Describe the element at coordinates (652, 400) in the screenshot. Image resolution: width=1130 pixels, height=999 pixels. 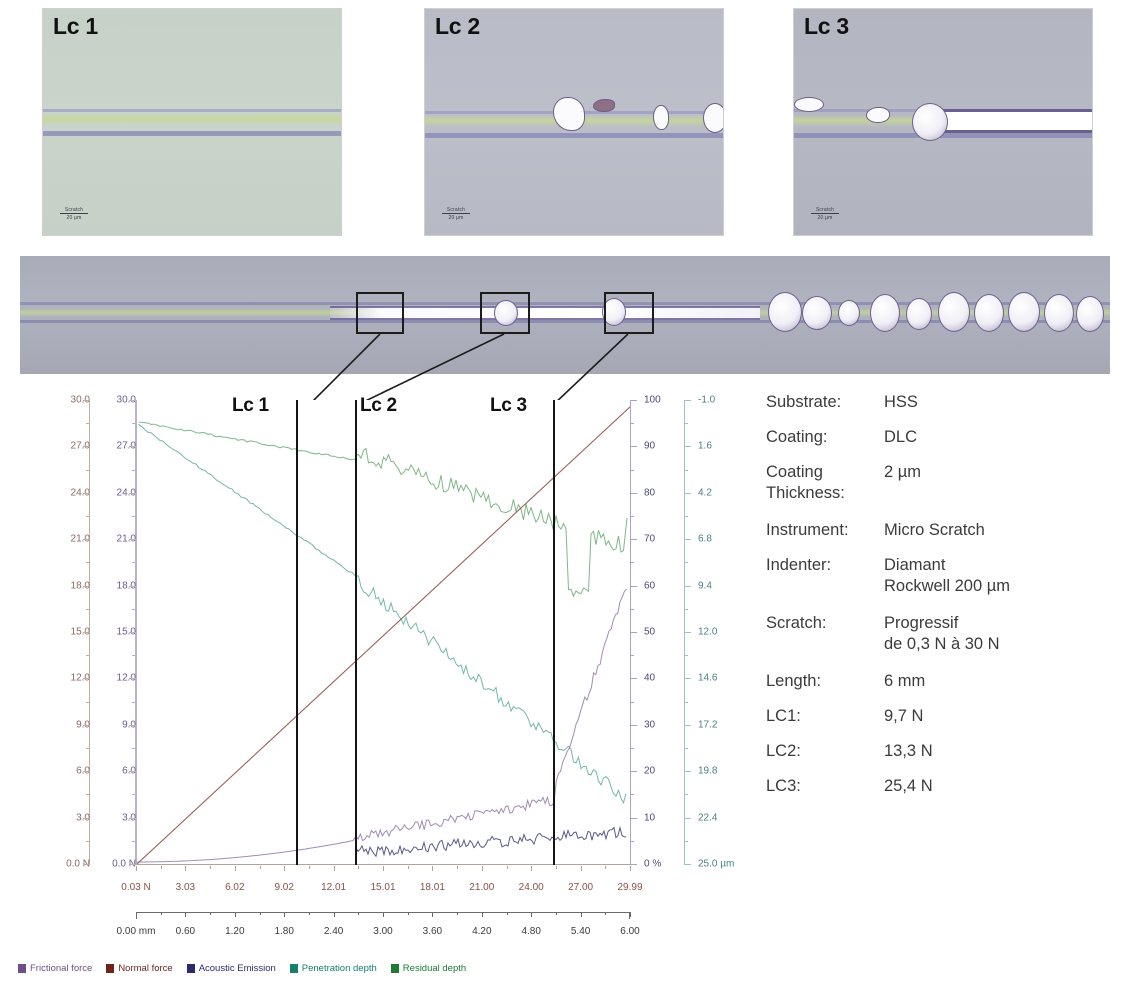
I see `axis-tick-label: 100` at that location.